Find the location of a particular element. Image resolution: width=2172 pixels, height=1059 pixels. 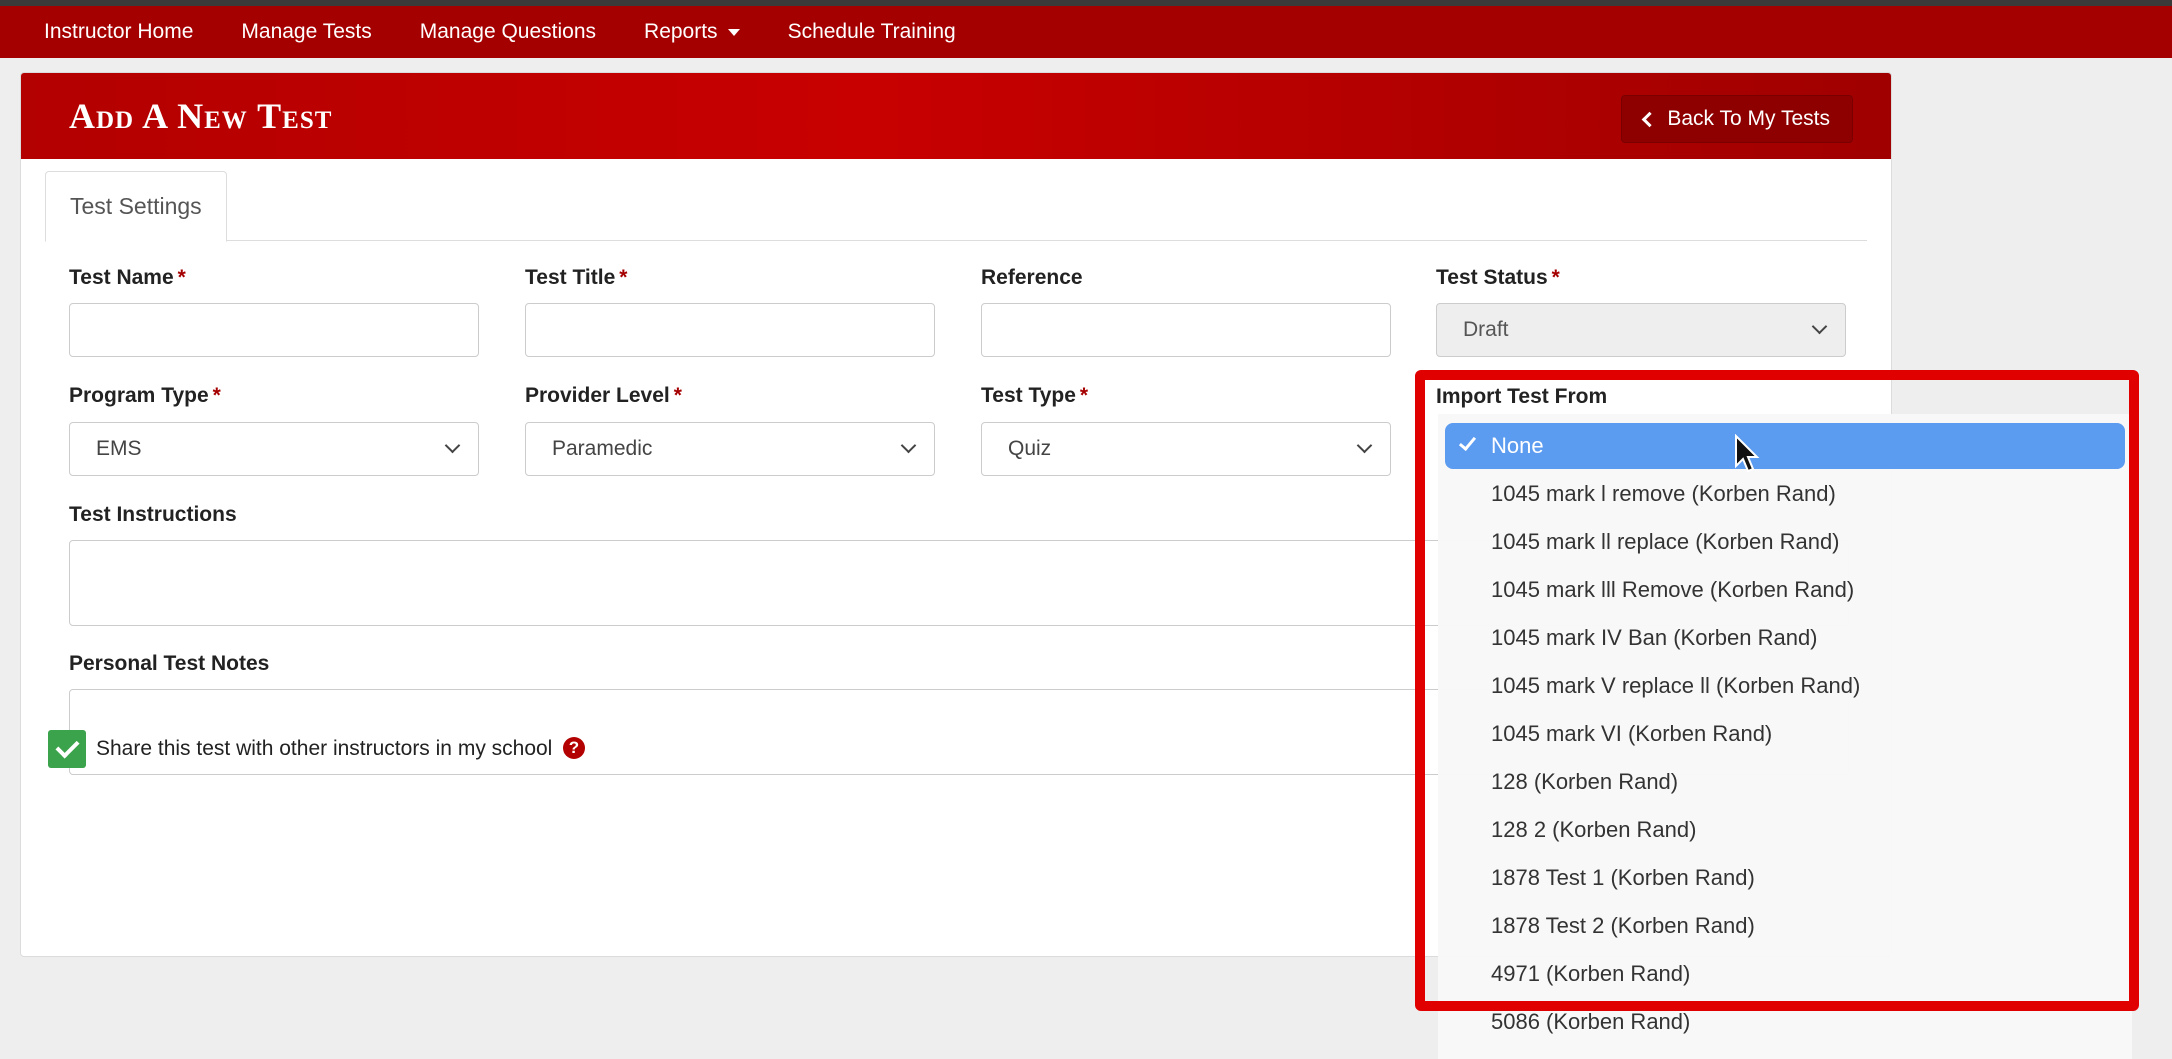

tab-label: Test Settings is located at coordinates (136, 206).